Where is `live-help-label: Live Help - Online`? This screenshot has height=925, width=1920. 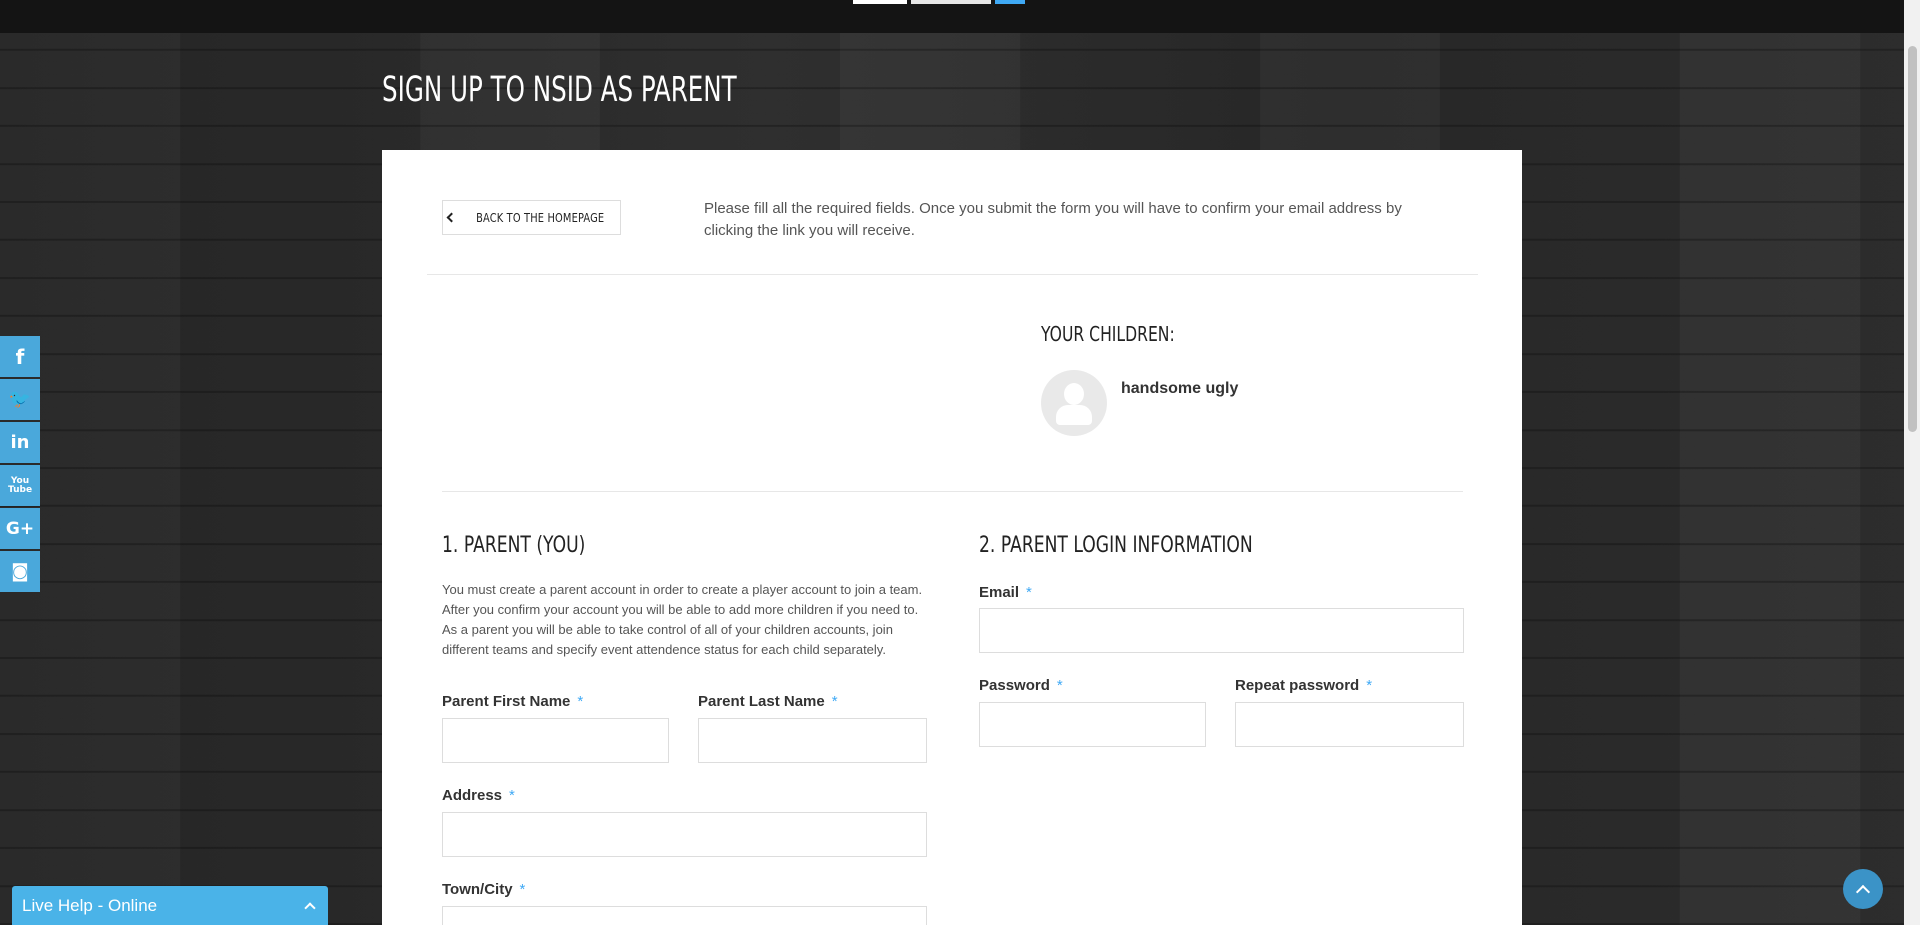 live-help-label: Live Help - Online is located at coordinates (90, 905).